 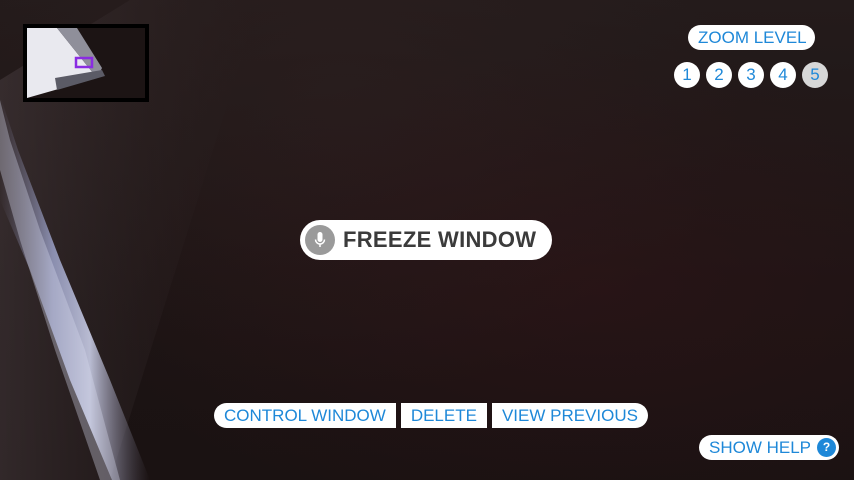 I want to click on freeze-window-button: FREEZE WINDOW, so click(x=426, y=240).